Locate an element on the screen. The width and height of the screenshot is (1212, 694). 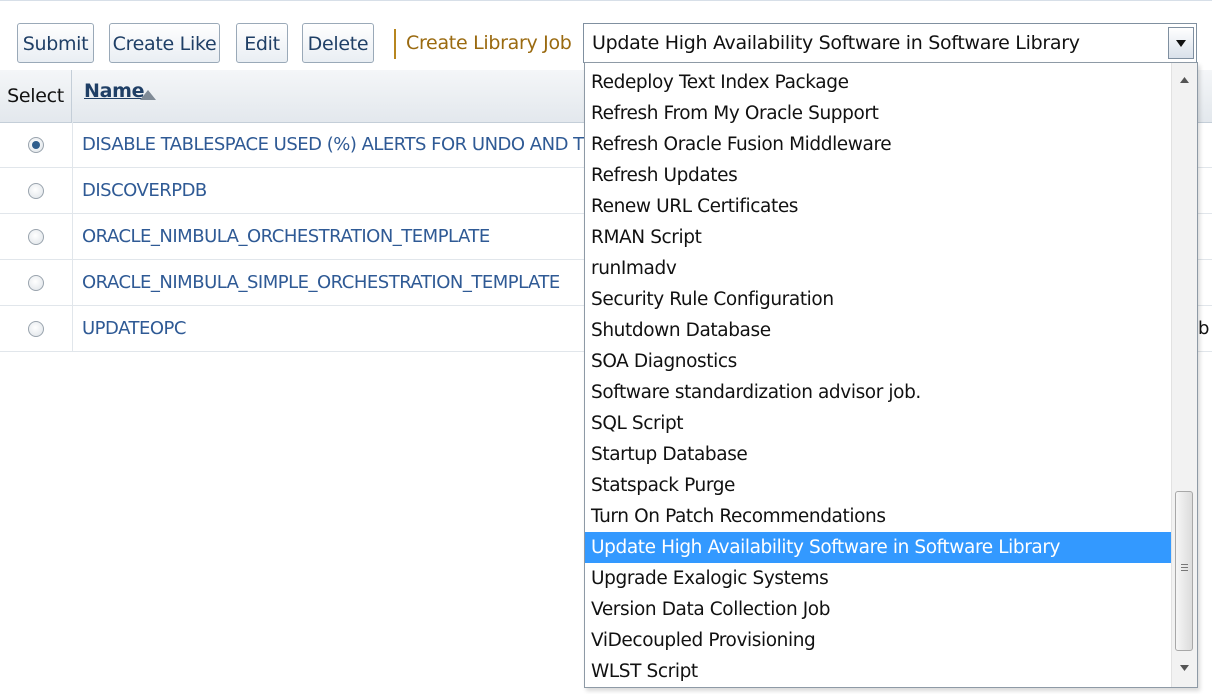
column-header-name: Name is located at coordinates (114, 91).